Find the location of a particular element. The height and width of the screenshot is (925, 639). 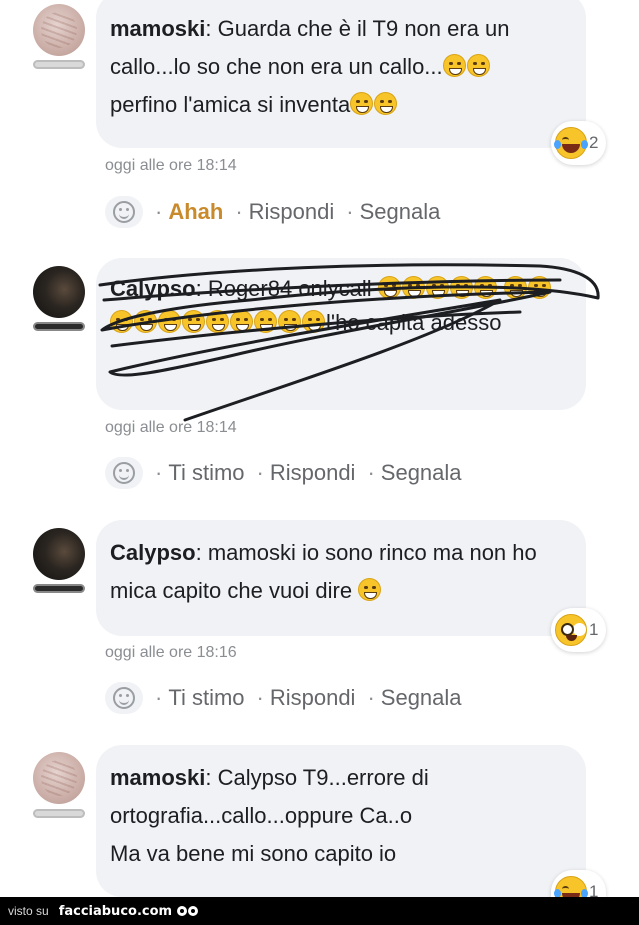

visto-su-label: visto su is located at coordinates (28, 911).